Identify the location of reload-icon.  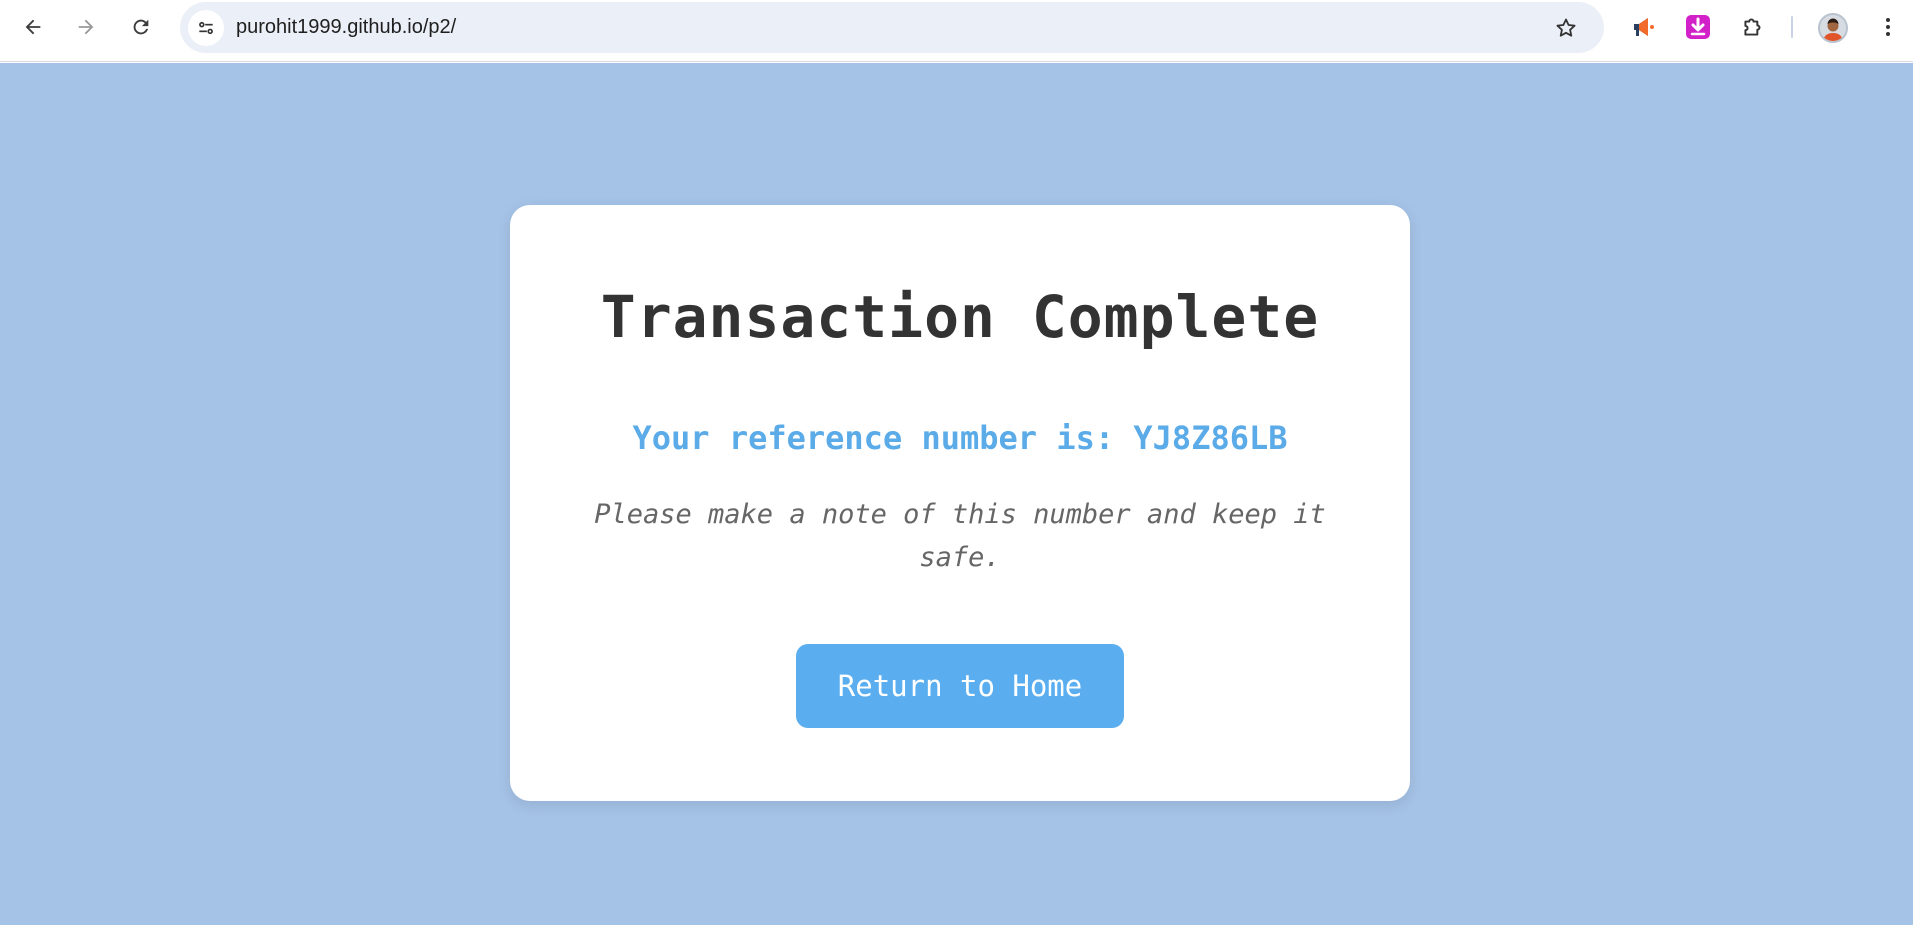
(141, 27).